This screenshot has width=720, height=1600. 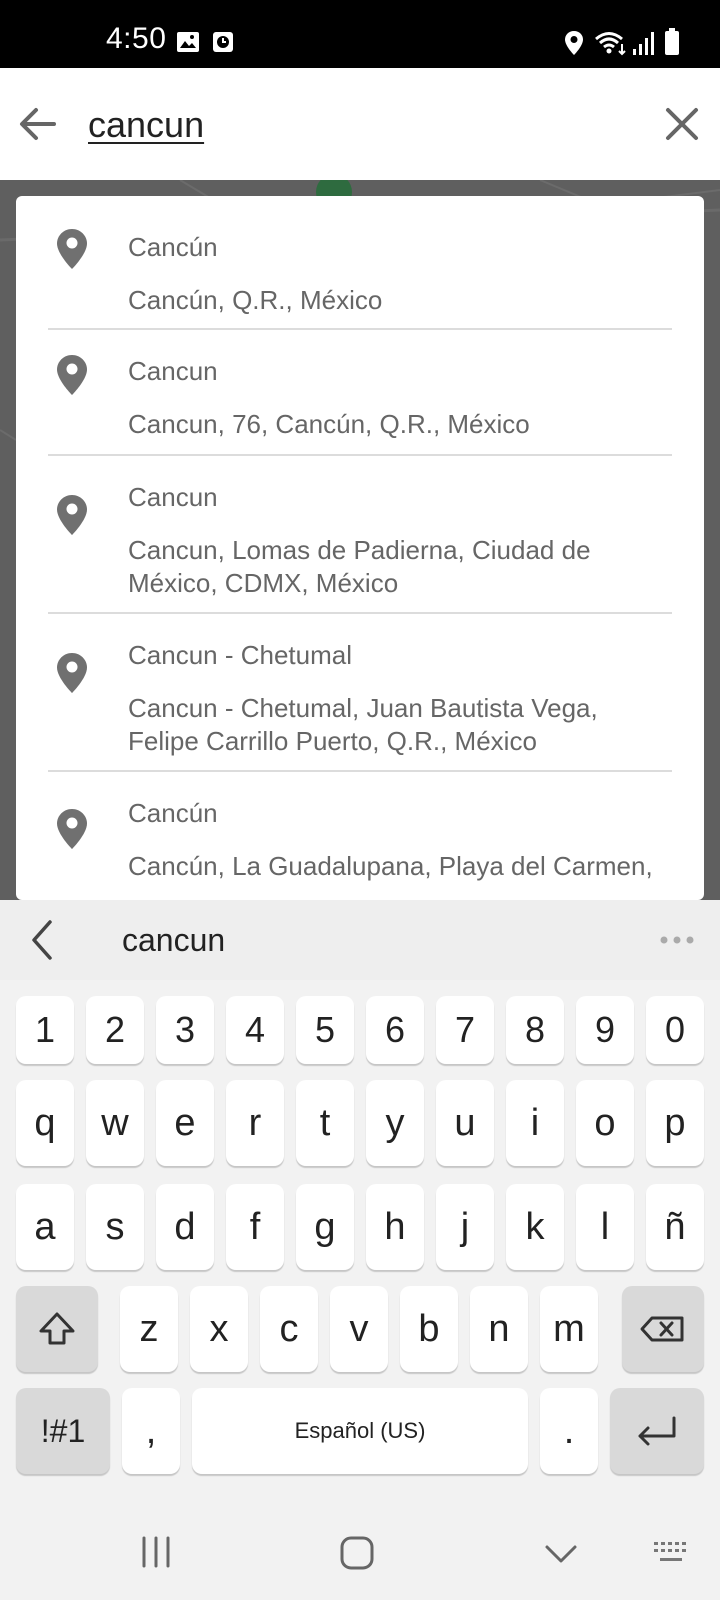 What do you see at coordinates (465, 1123) in the screenshot?
I see `key-u: u` at bounding box center [465, 1123].